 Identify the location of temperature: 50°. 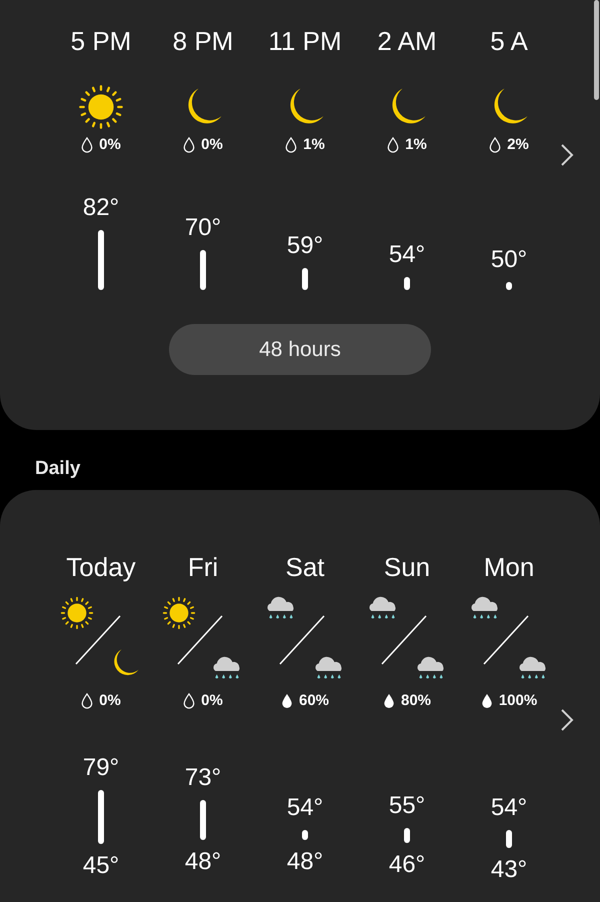
(509, 260).